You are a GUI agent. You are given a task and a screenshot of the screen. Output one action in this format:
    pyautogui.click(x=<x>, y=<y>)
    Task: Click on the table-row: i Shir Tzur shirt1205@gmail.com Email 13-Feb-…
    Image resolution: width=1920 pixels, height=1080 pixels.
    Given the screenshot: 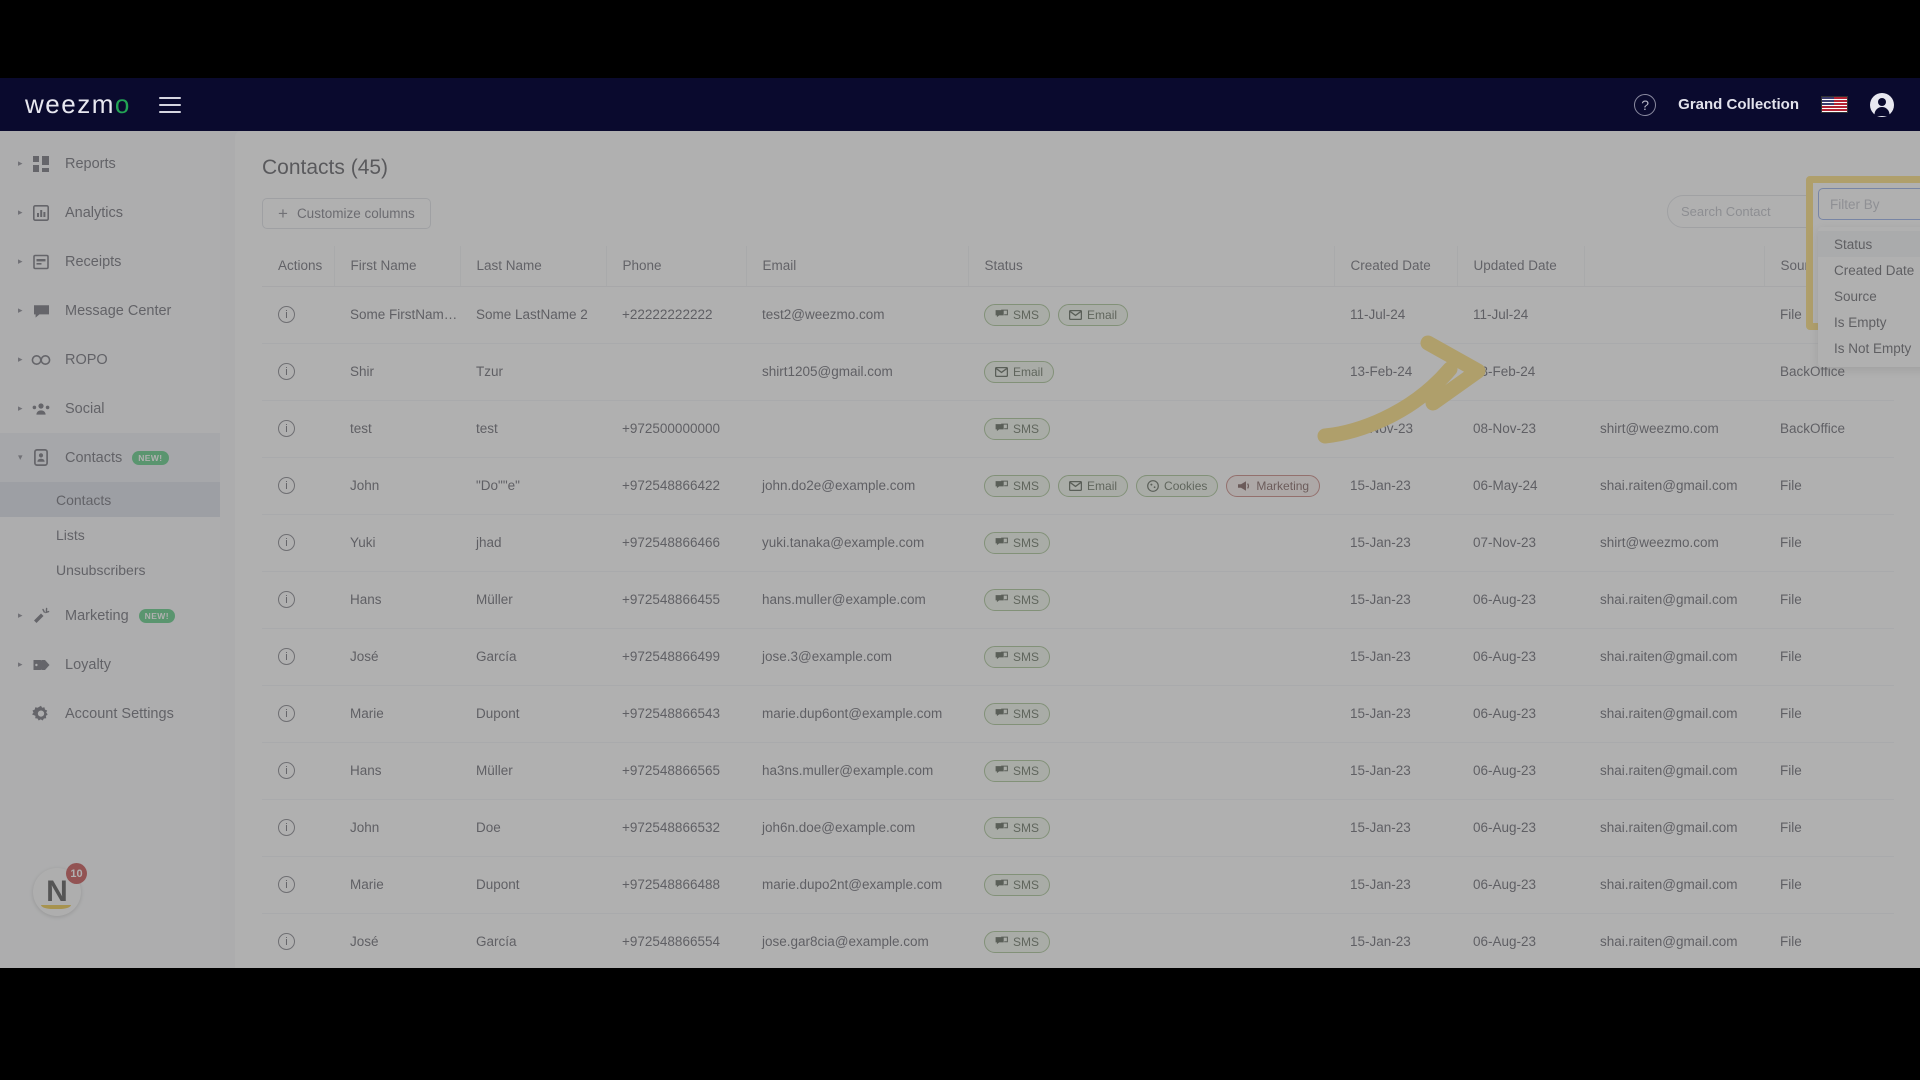 What is the action you would take?
    pyautogui.click(x=1078, y=372)
    